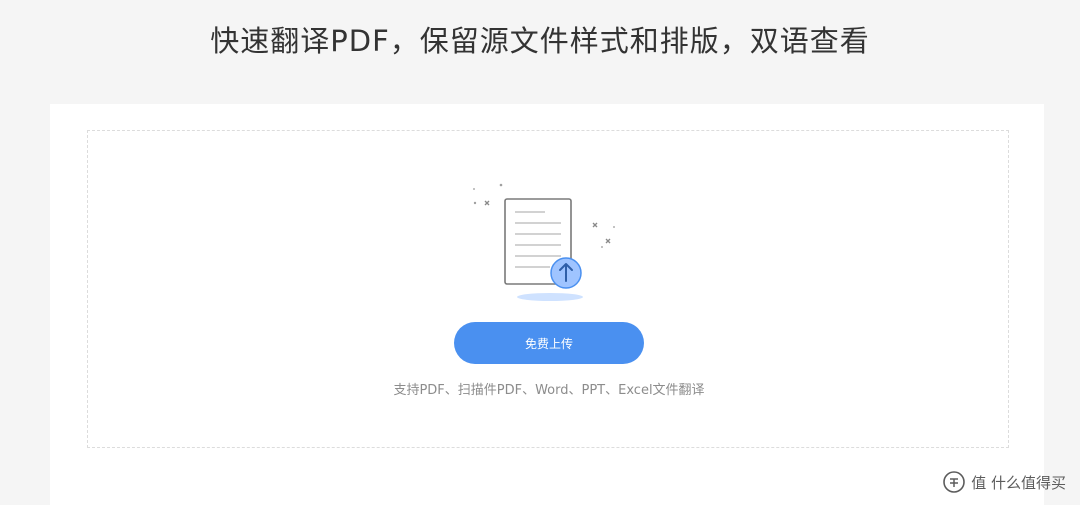 The height and width of the screenshot is (505, 1080). I want to click on watermark-text: 值 什么值得买, so click(1018, 482).